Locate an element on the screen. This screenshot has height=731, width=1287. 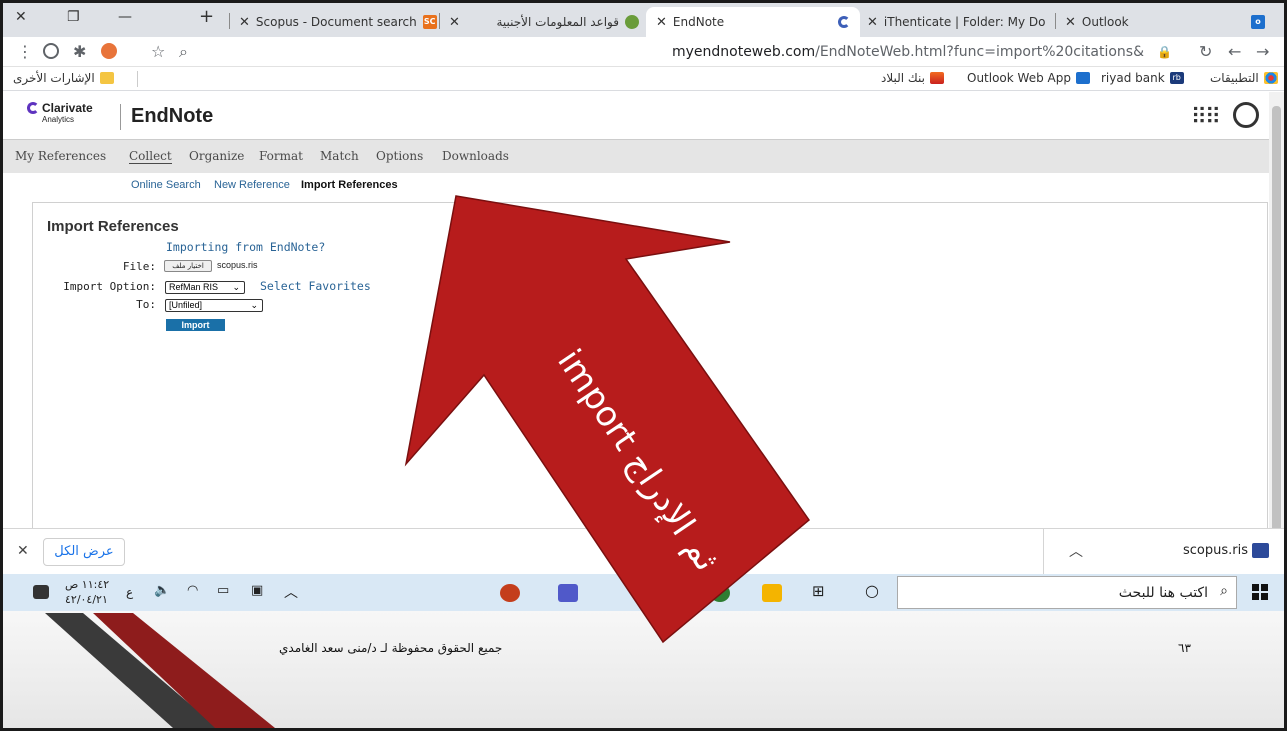
bookmark-label: بنك البلاد is located at coordinates (903, 78).